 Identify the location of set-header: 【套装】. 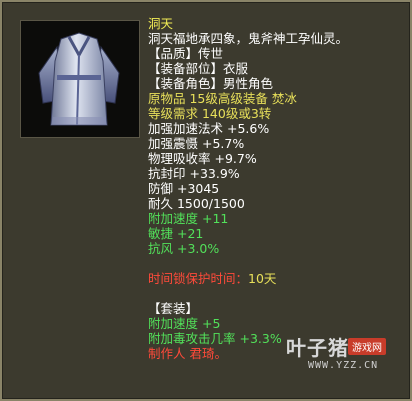
(173, 308).